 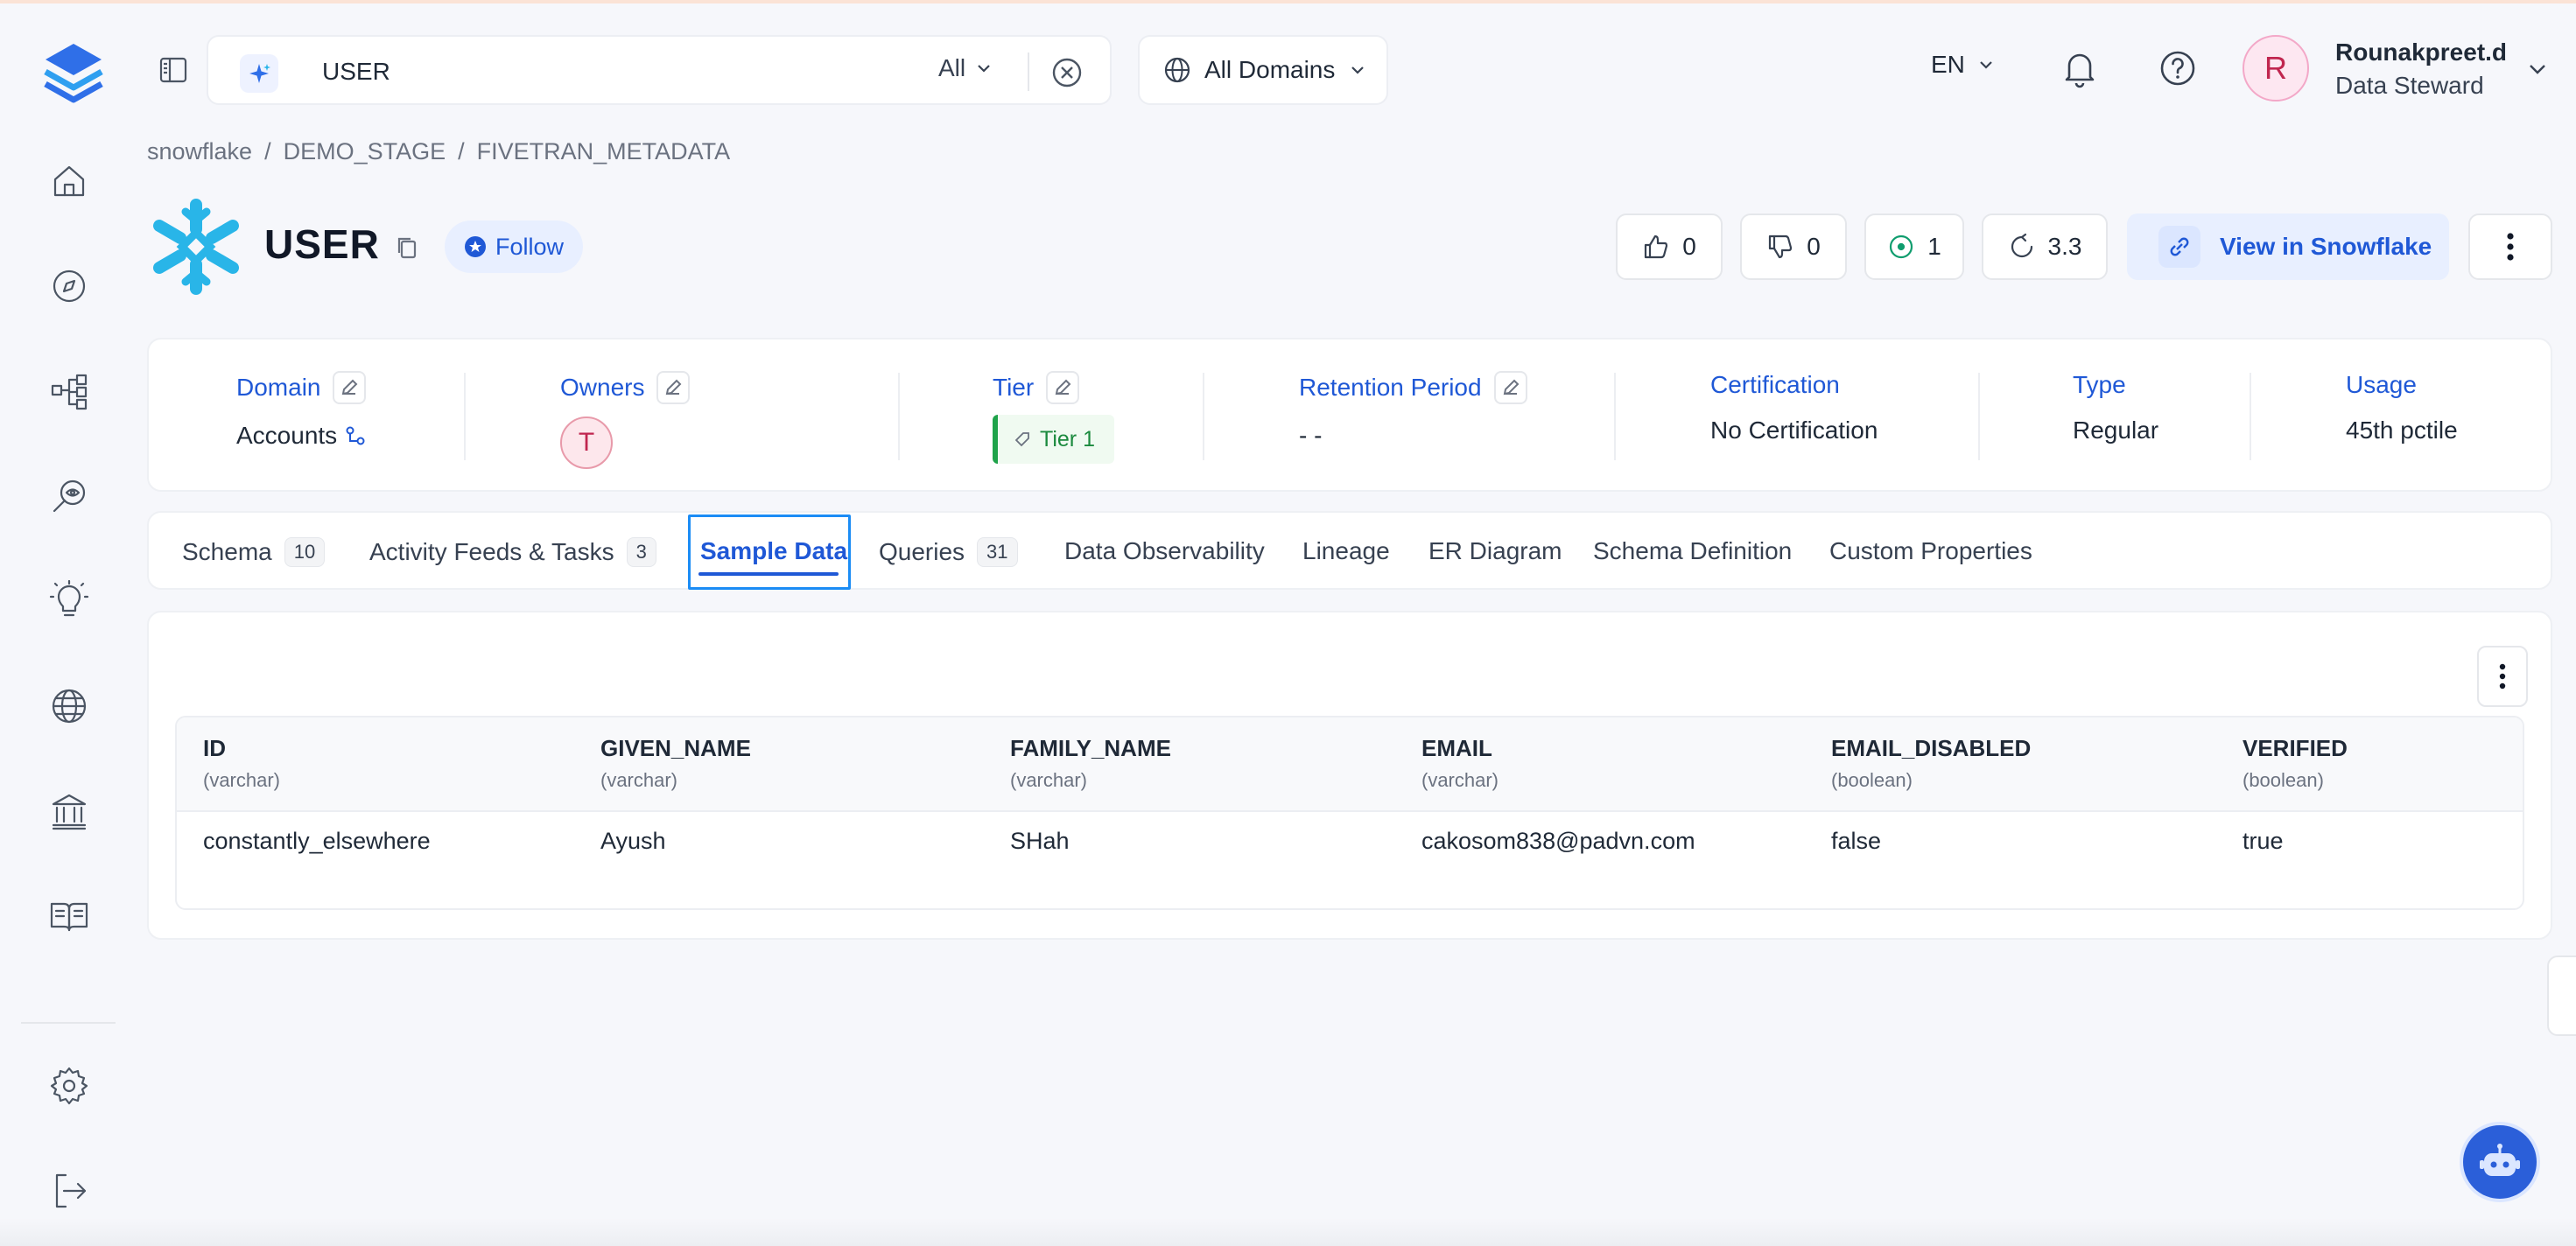 I want to click on sparkle-icon, so click(x=259, y=73).